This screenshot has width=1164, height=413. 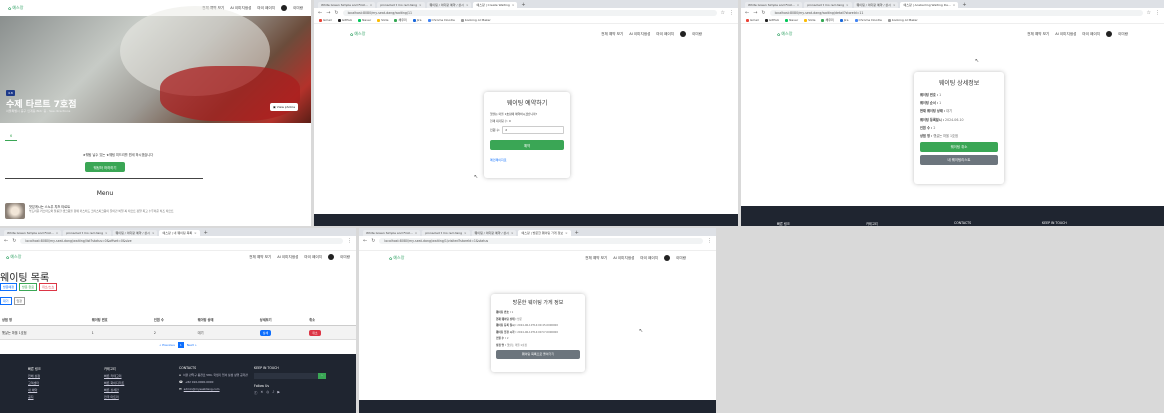 I want to click on bookmark: Gmail, so click(x=752, y=20).